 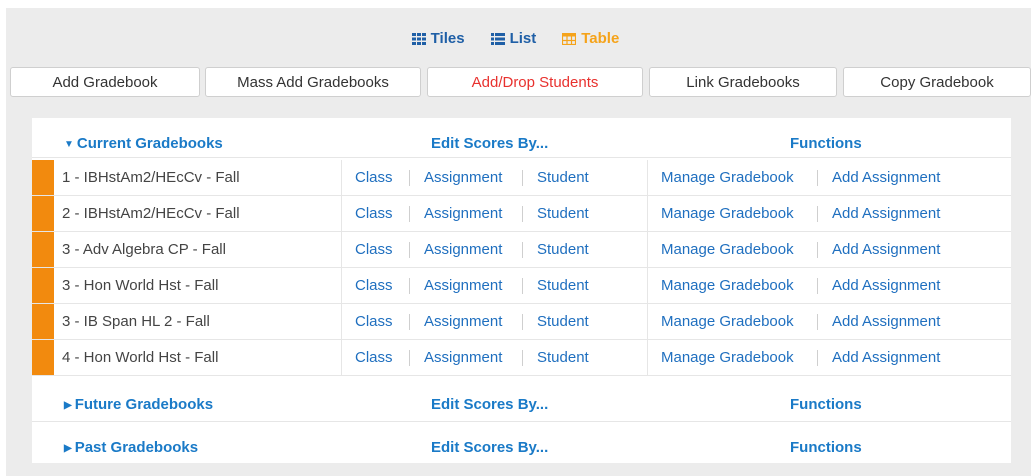 What do you see at coordinates (105, 82) in the screenshot?
I see `add-gradebook-button: Add Gradebook` at bounding box center [105, 82].